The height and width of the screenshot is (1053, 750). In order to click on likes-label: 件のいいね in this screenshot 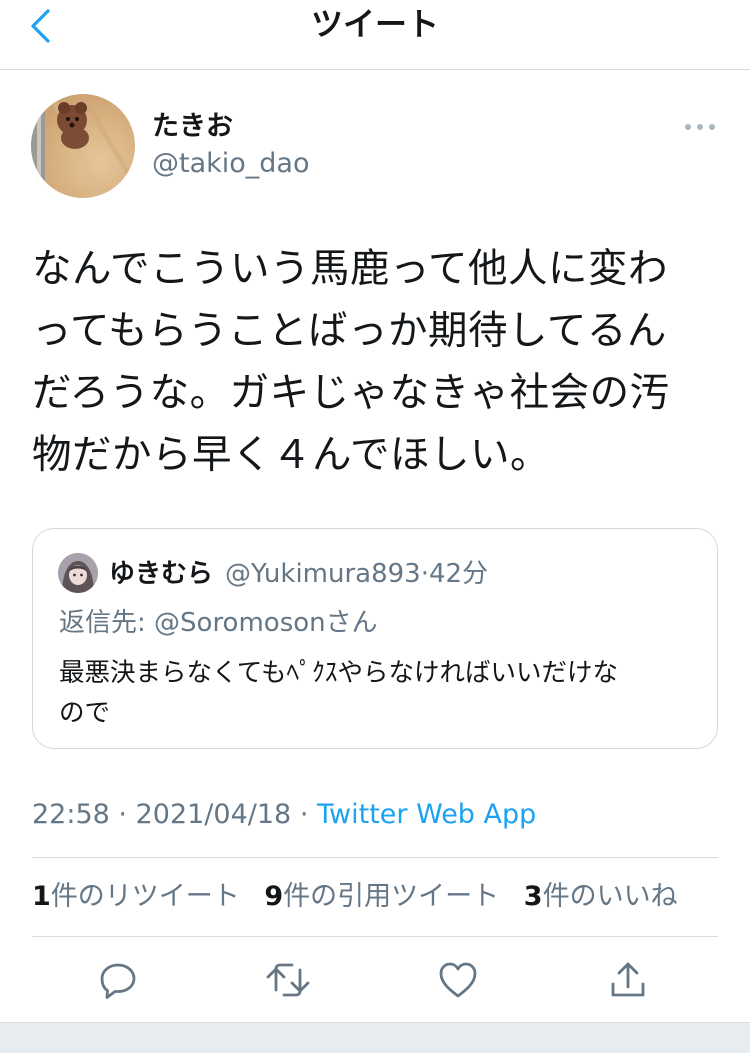, I will do `click(610, 896)`.